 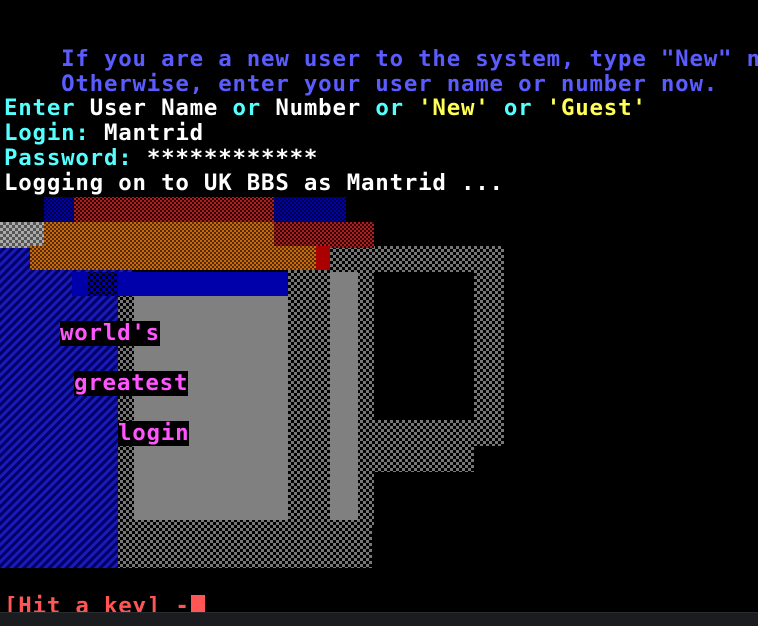 I want to click on login-label: Login:, so click(x=47, y=133).